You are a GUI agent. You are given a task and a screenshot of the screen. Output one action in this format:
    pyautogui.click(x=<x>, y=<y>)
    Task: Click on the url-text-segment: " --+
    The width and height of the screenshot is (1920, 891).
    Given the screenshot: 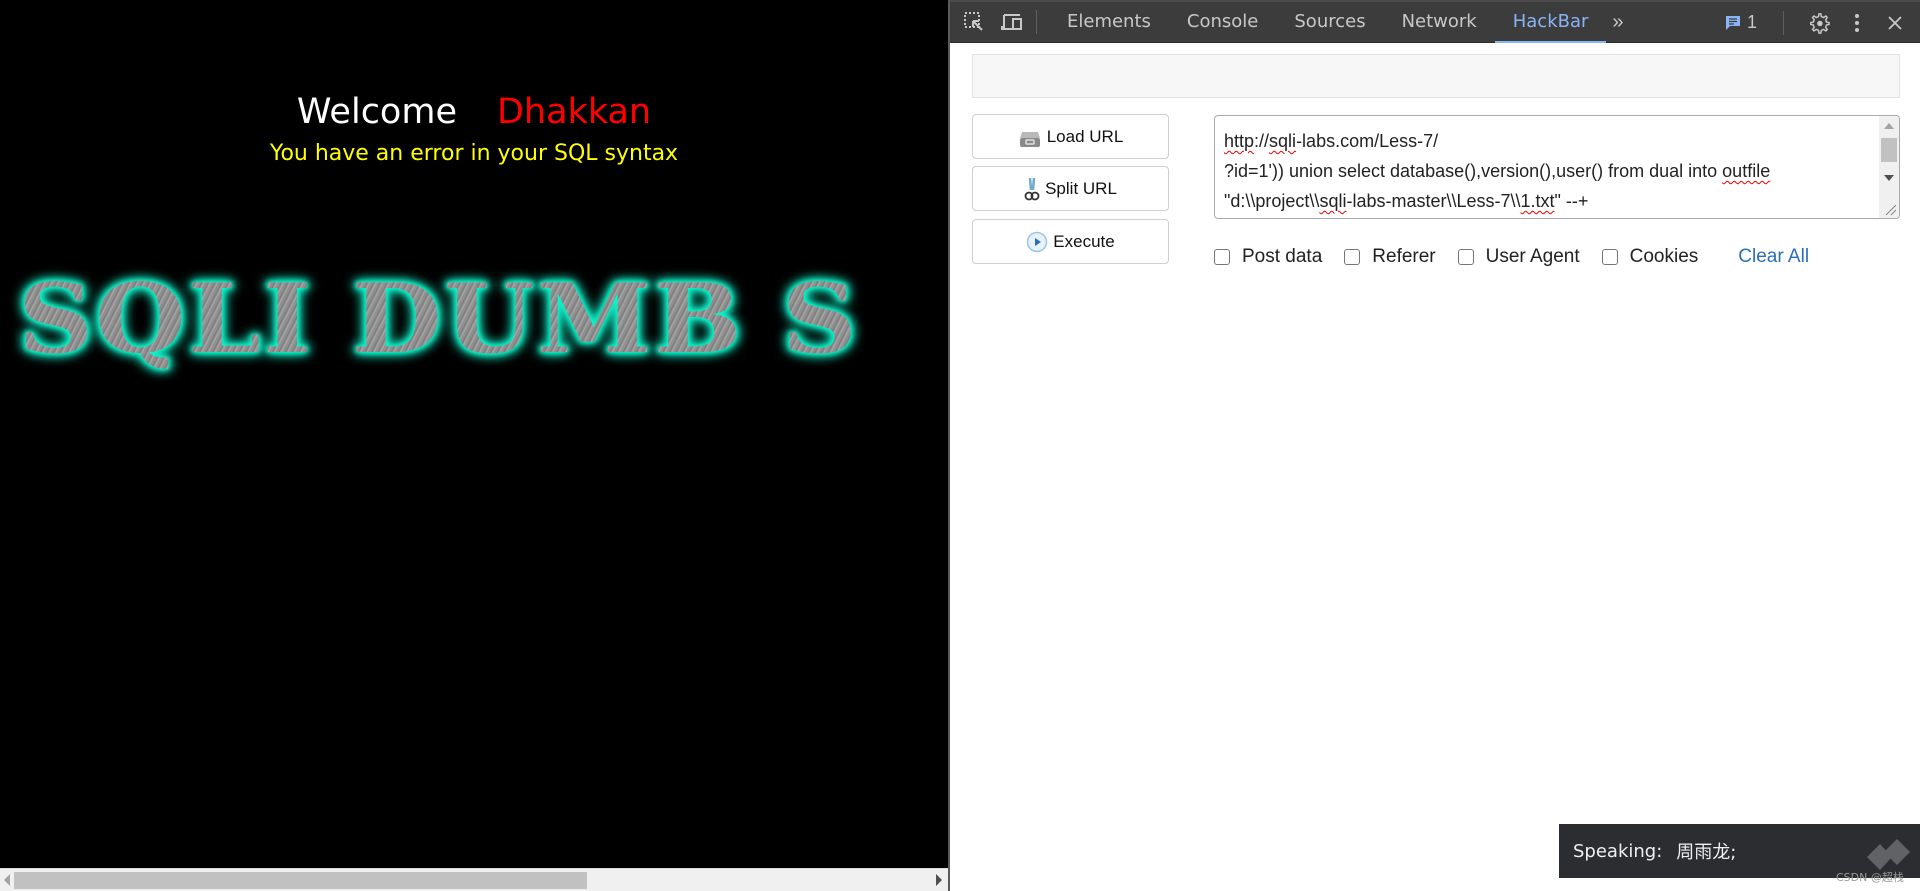 What is the action you would take?
    pyautogui.click(x=1571, y=201)
    